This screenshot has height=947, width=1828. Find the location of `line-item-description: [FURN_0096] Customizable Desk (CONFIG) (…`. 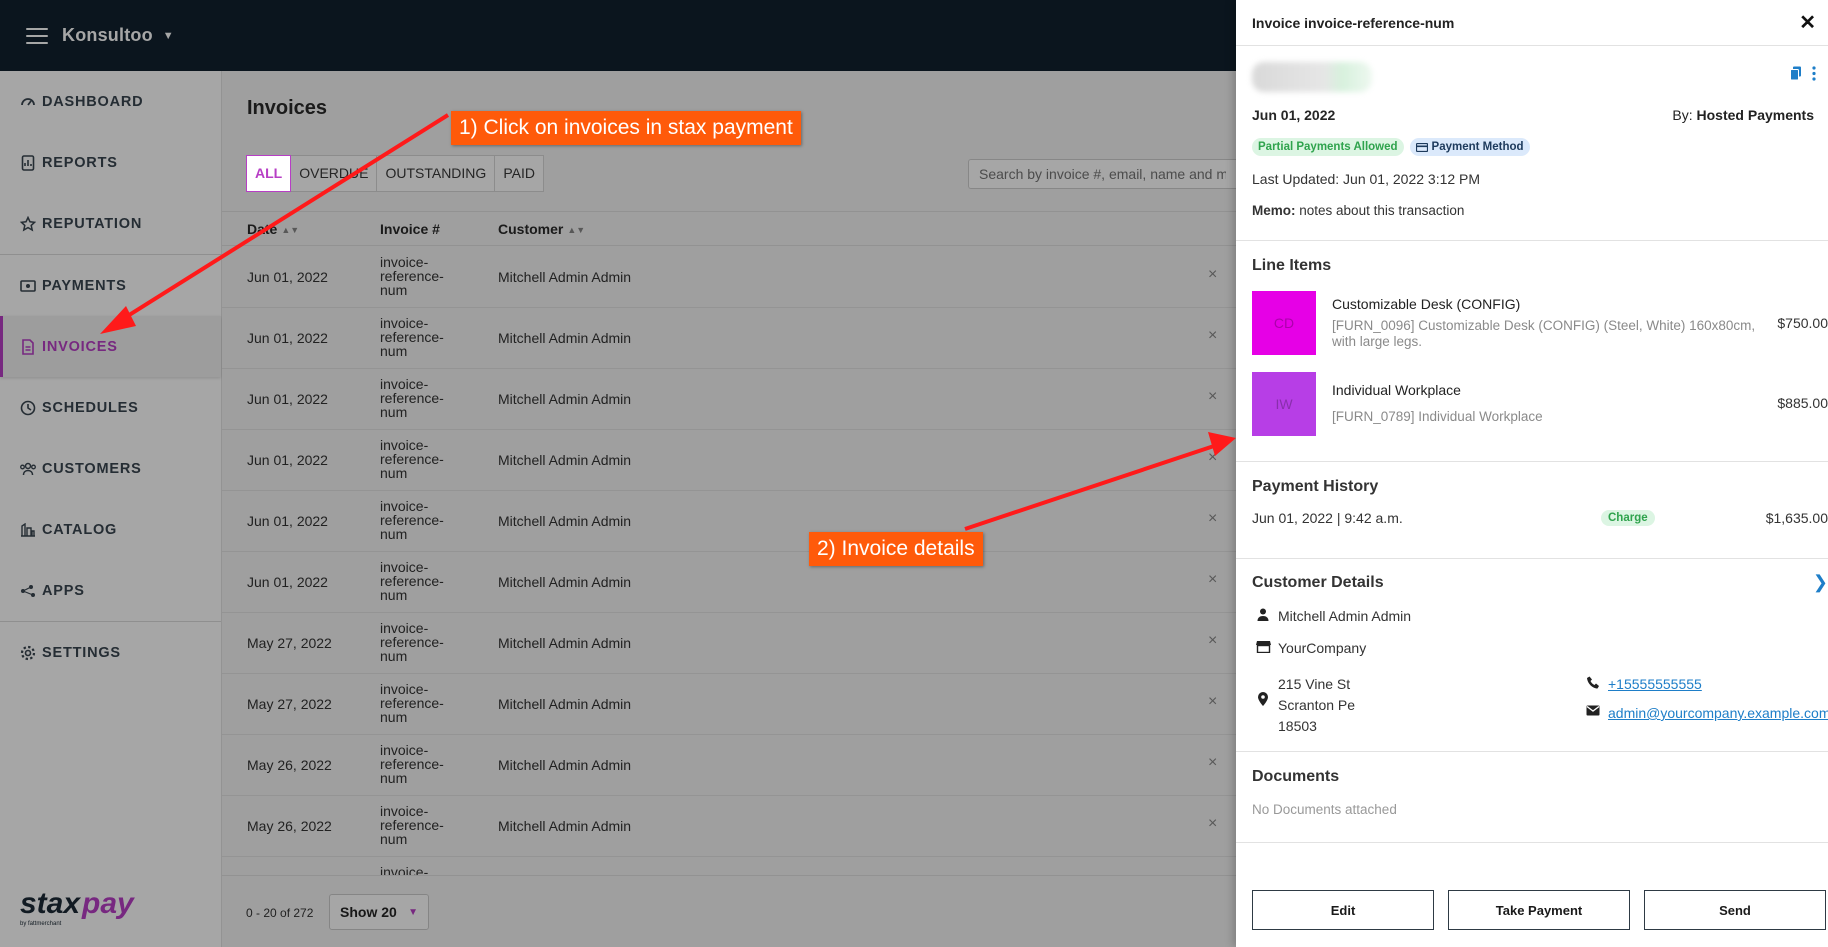

line-item-description: [FURN_0096] Customizable Desk (CONFIG) (… is located at coordinates (1544, 333).